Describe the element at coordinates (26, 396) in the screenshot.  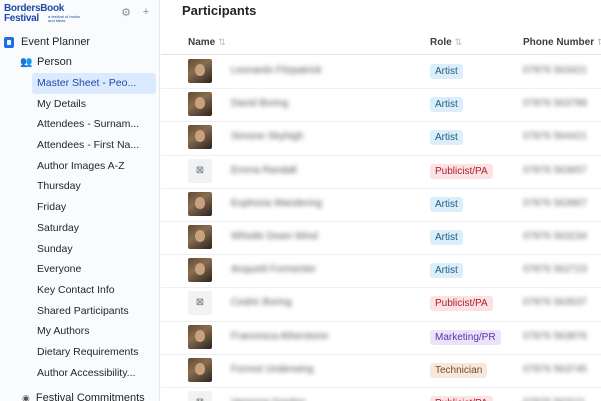
I see `clock-icon: ◉` at that location.